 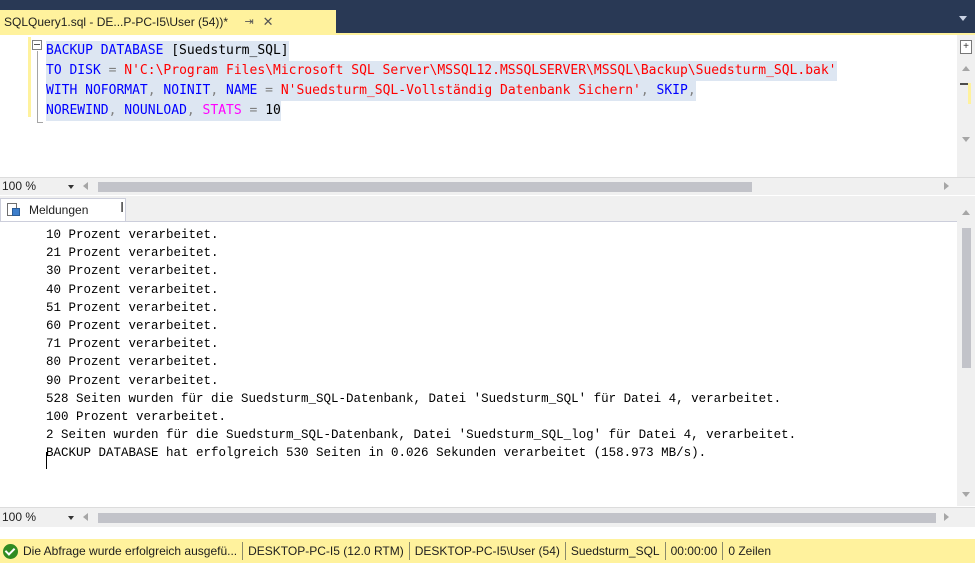 What do you see at coordinates (132, 253) in the screenshot?
I see `message-line: 21 Prozent verarbeitet.` at bounding box center [132, 253].